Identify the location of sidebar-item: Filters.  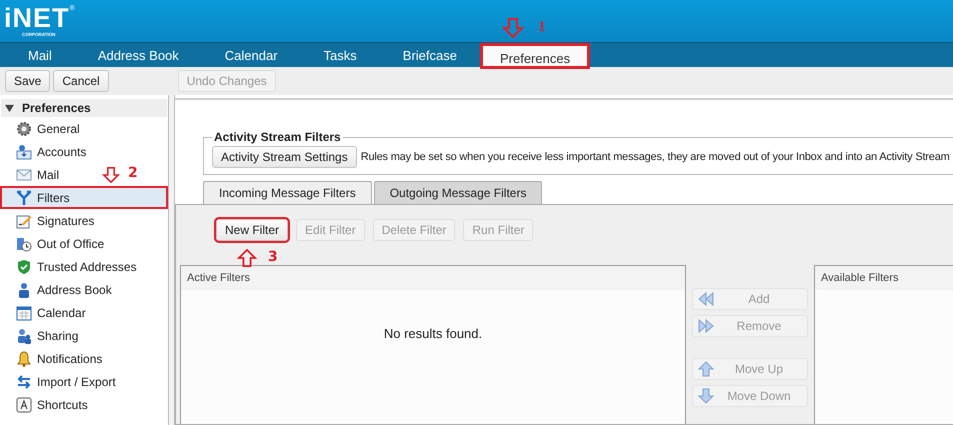
(84, 197).